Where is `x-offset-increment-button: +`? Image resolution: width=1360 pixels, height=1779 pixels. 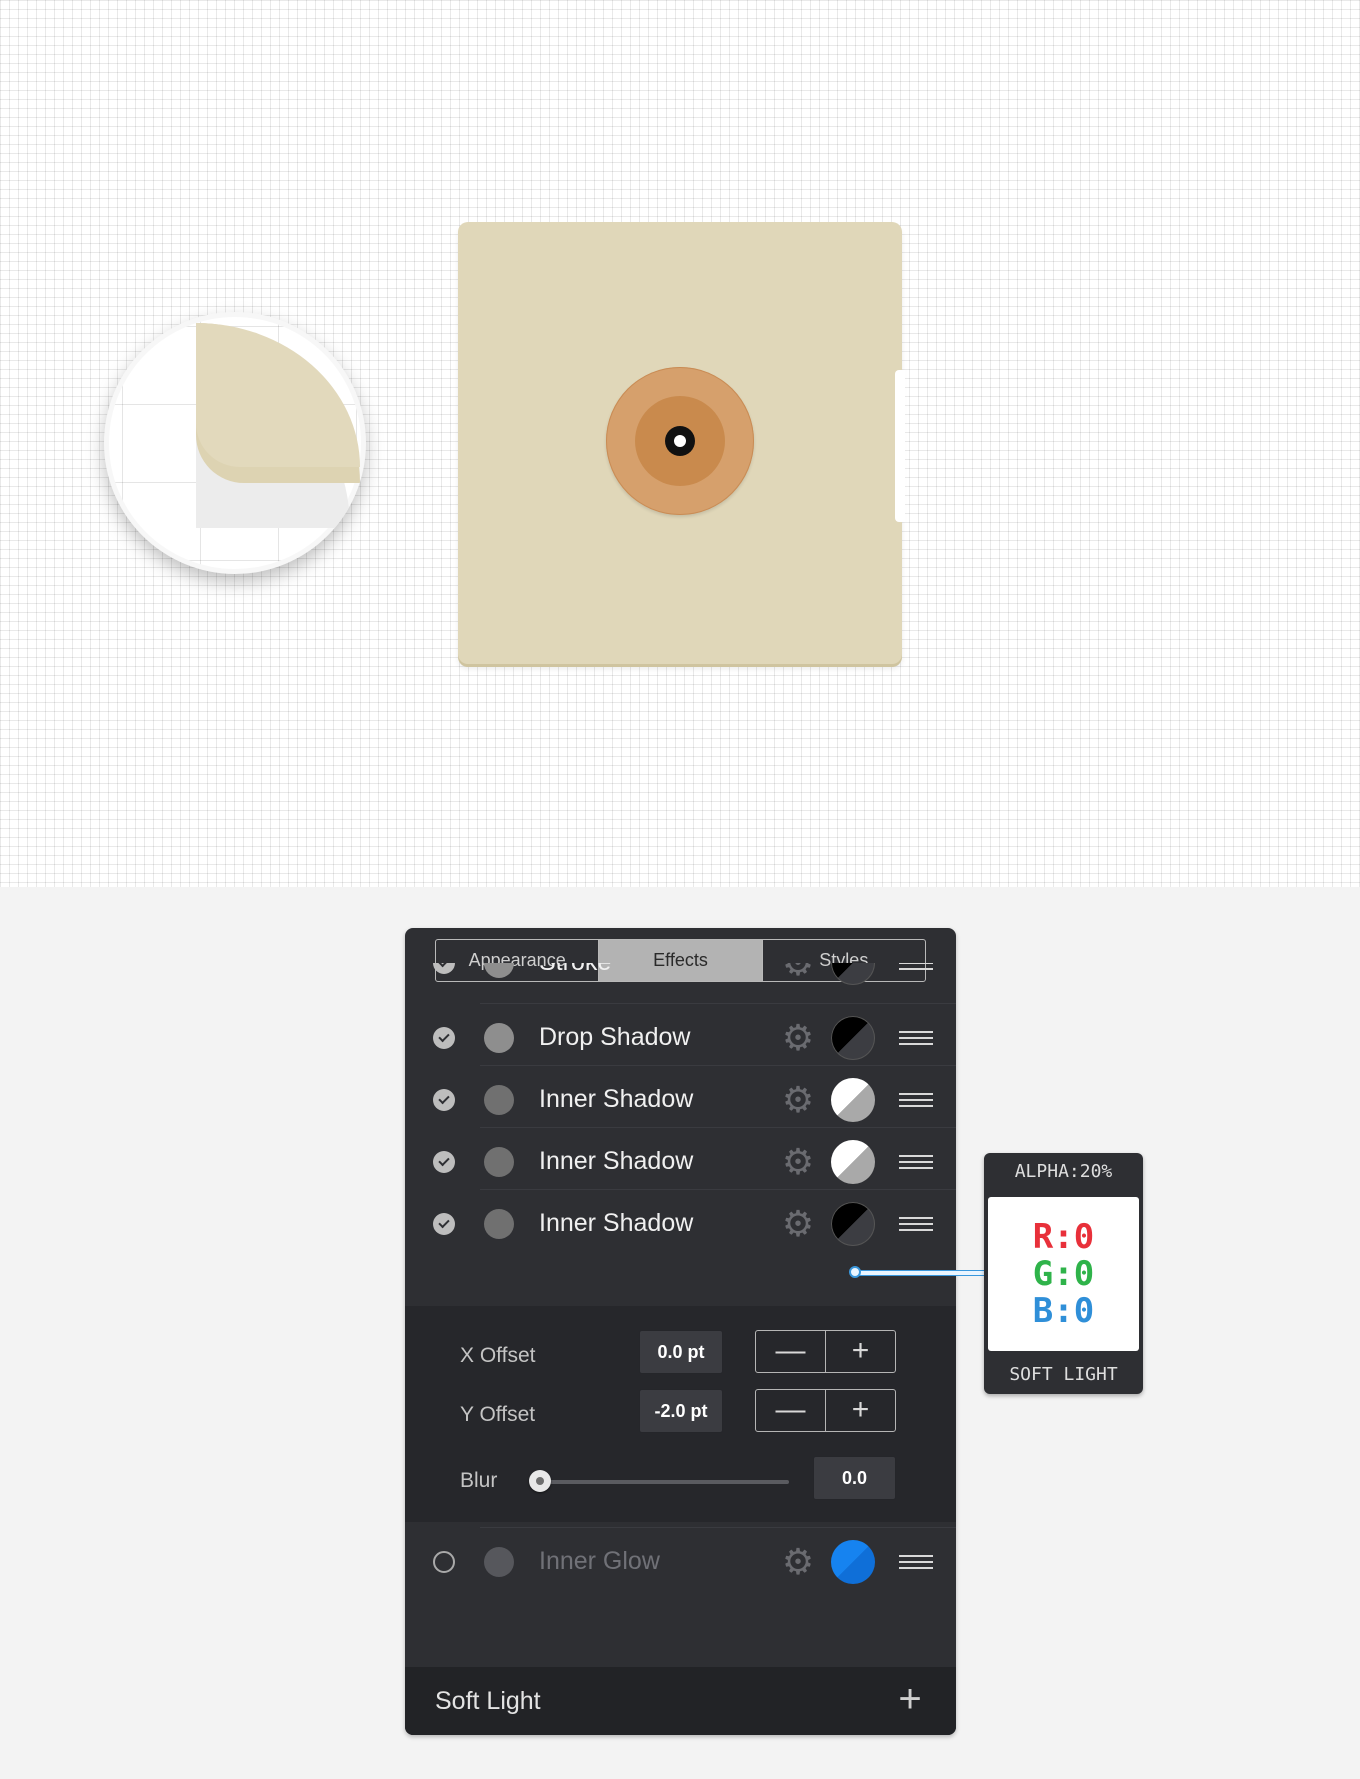
x-offset-increment-button: + is located at coordinates (860, 1351).